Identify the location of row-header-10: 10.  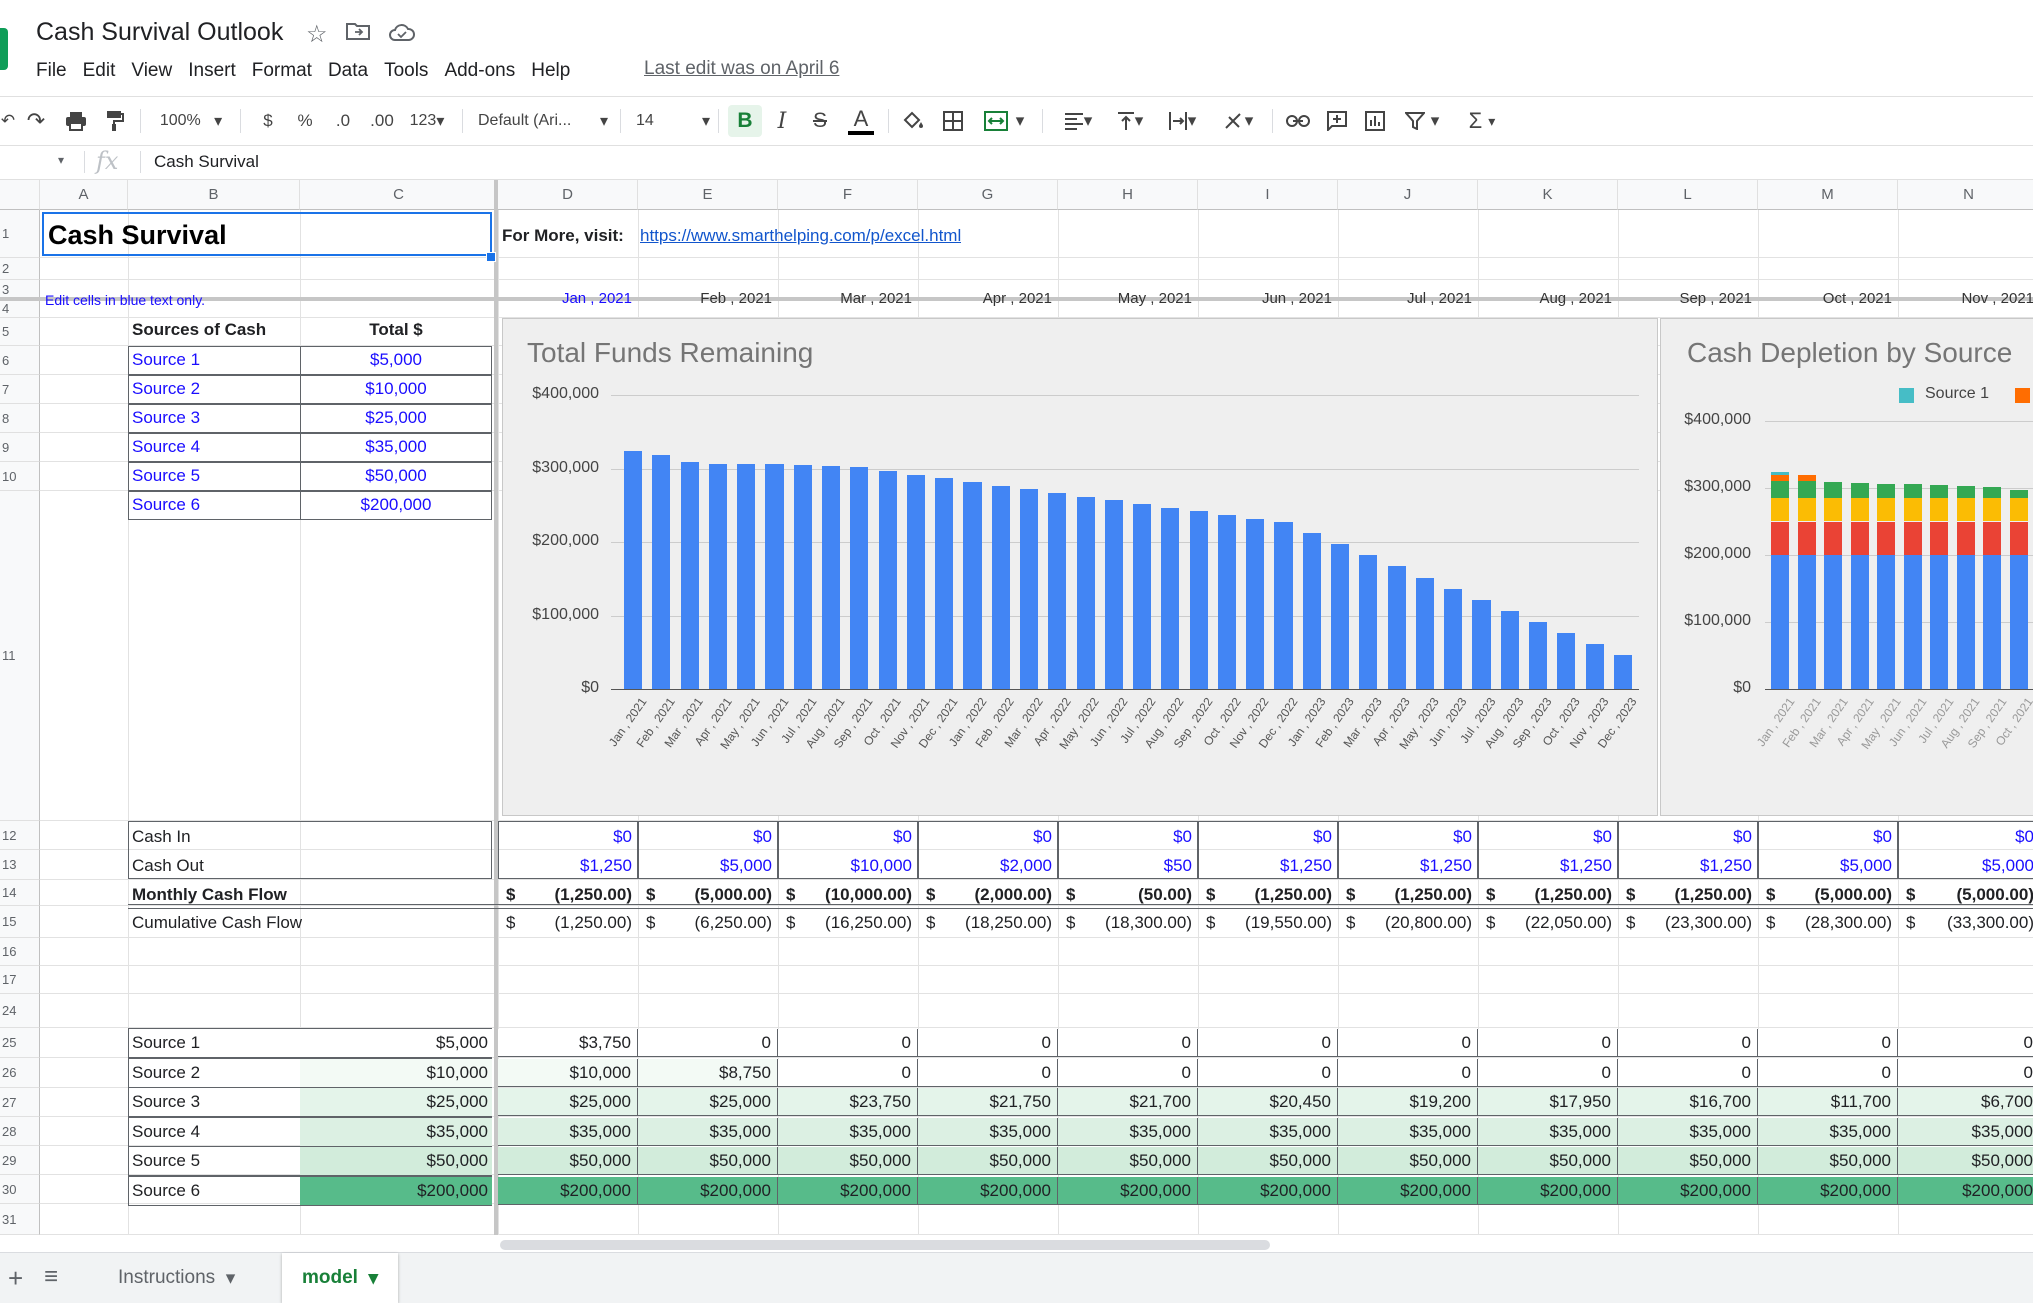
(20, 476).